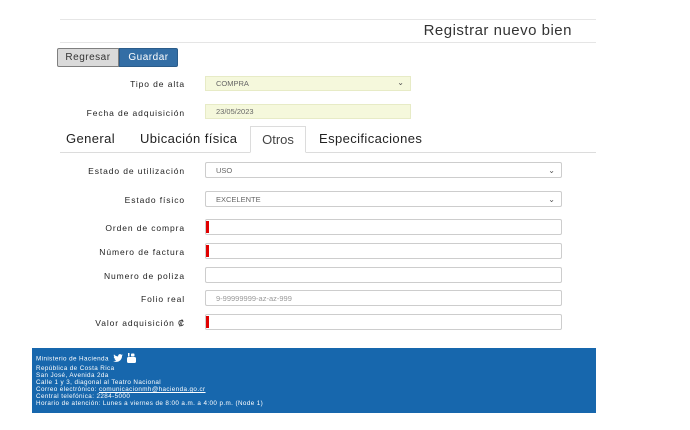 Image resolution: width=690 pixels, height=430 pixels. I want to click on footer-org-name: Ministerio de Hacienda, so click(72, 359).